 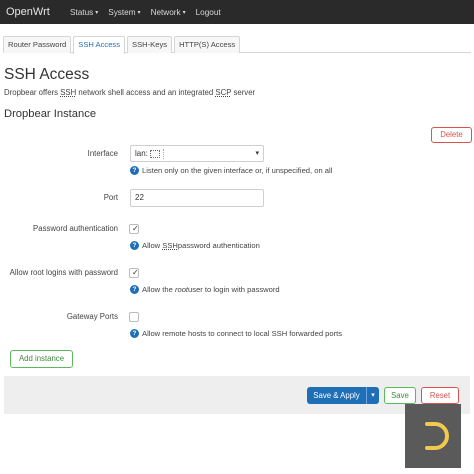 I want to click on gateway-ports-checkbox, so click(x=134, y=317).